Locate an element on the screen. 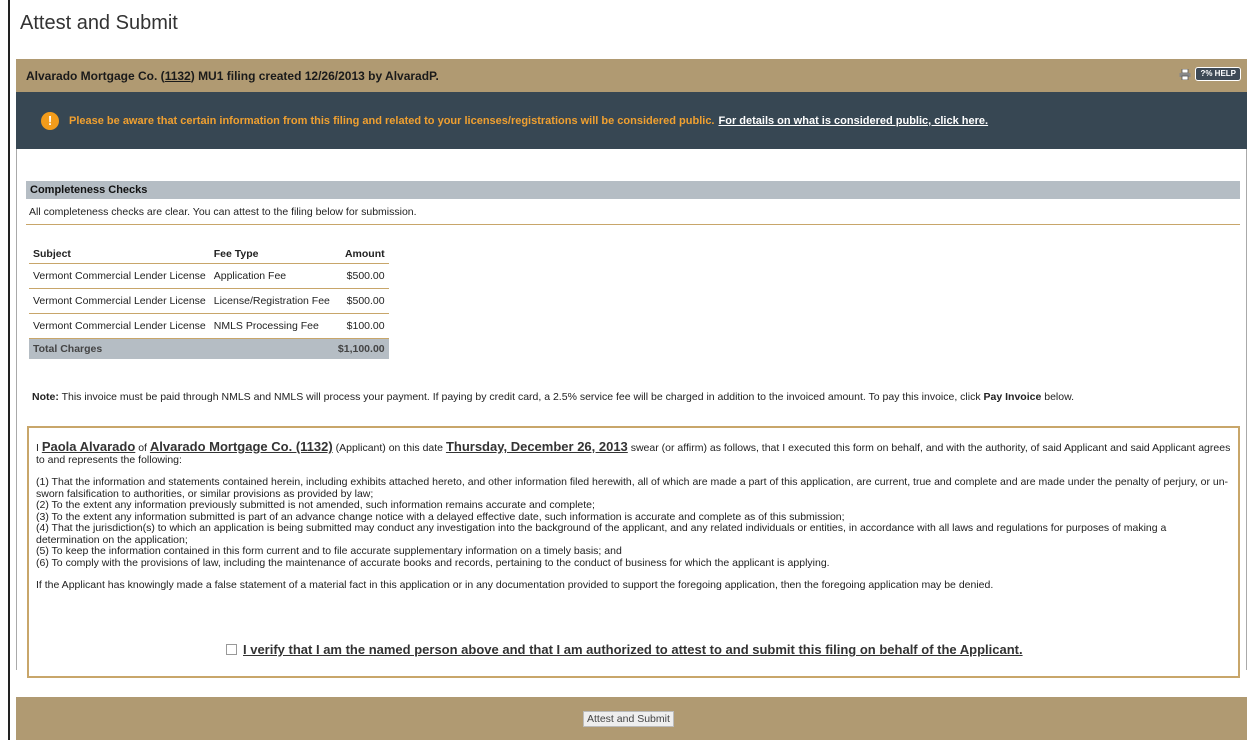  fee-type: Application Fee is located at coordinates (271, 276).